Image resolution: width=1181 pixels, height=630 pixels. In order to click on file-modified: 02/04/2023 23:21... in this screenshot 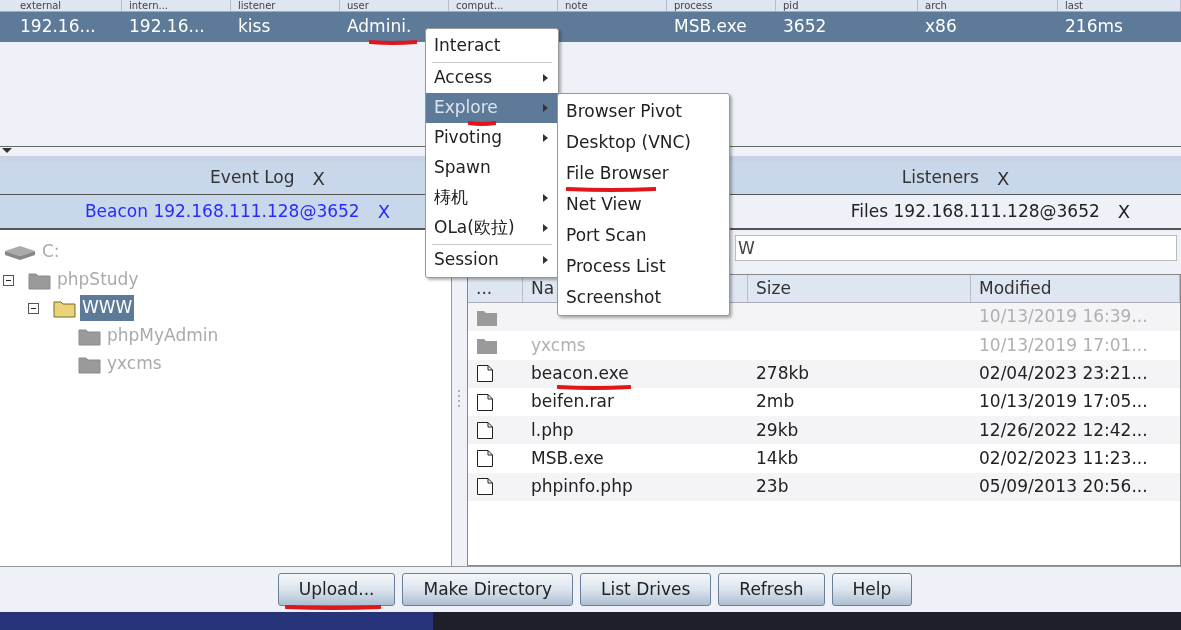, I will do `click(1063, 373)`.